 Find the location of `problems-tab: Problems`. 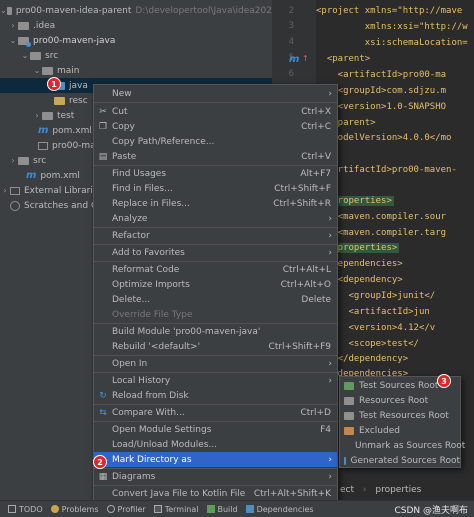

problems-tab: Problems is located at coordinates (74, 509).